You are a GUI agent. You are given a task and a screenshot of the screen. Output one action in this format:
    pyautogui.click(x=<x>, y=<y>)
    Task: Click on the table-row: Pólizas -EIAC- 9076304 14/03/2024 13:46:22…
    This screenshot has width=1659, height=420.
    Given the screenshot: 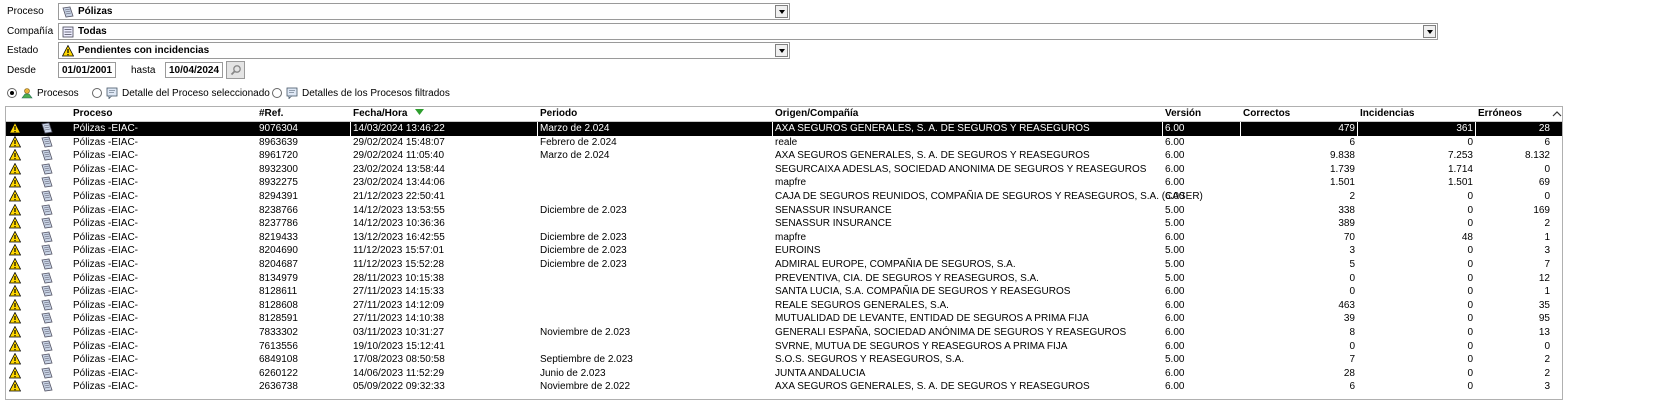 What is the action you would take?
    pyautogui.click(x=784, y=129)
    